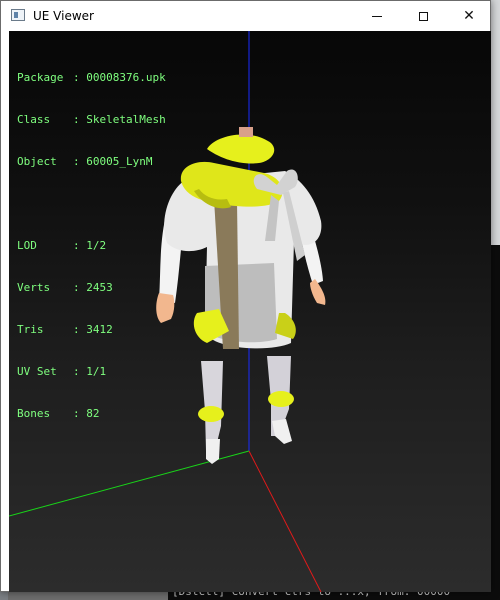 The height and width of the screenshot is (600, 500). What do you see at coordinates (119, 161) in the screenshot?
I see `object-value: 60005_LynM` at bounding box center [119, 161].